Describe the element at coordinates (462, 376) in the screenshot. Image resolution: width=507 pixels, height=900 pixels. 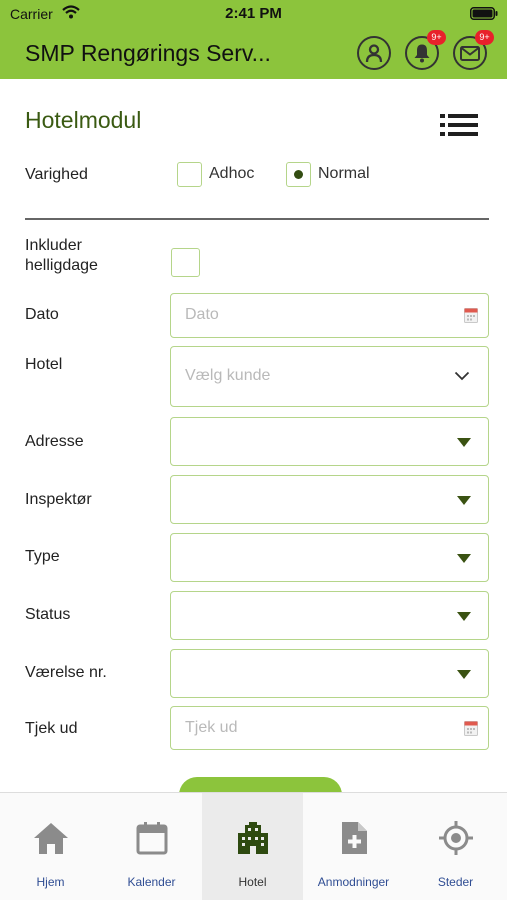
I see `chevron-down-icon` at that location.